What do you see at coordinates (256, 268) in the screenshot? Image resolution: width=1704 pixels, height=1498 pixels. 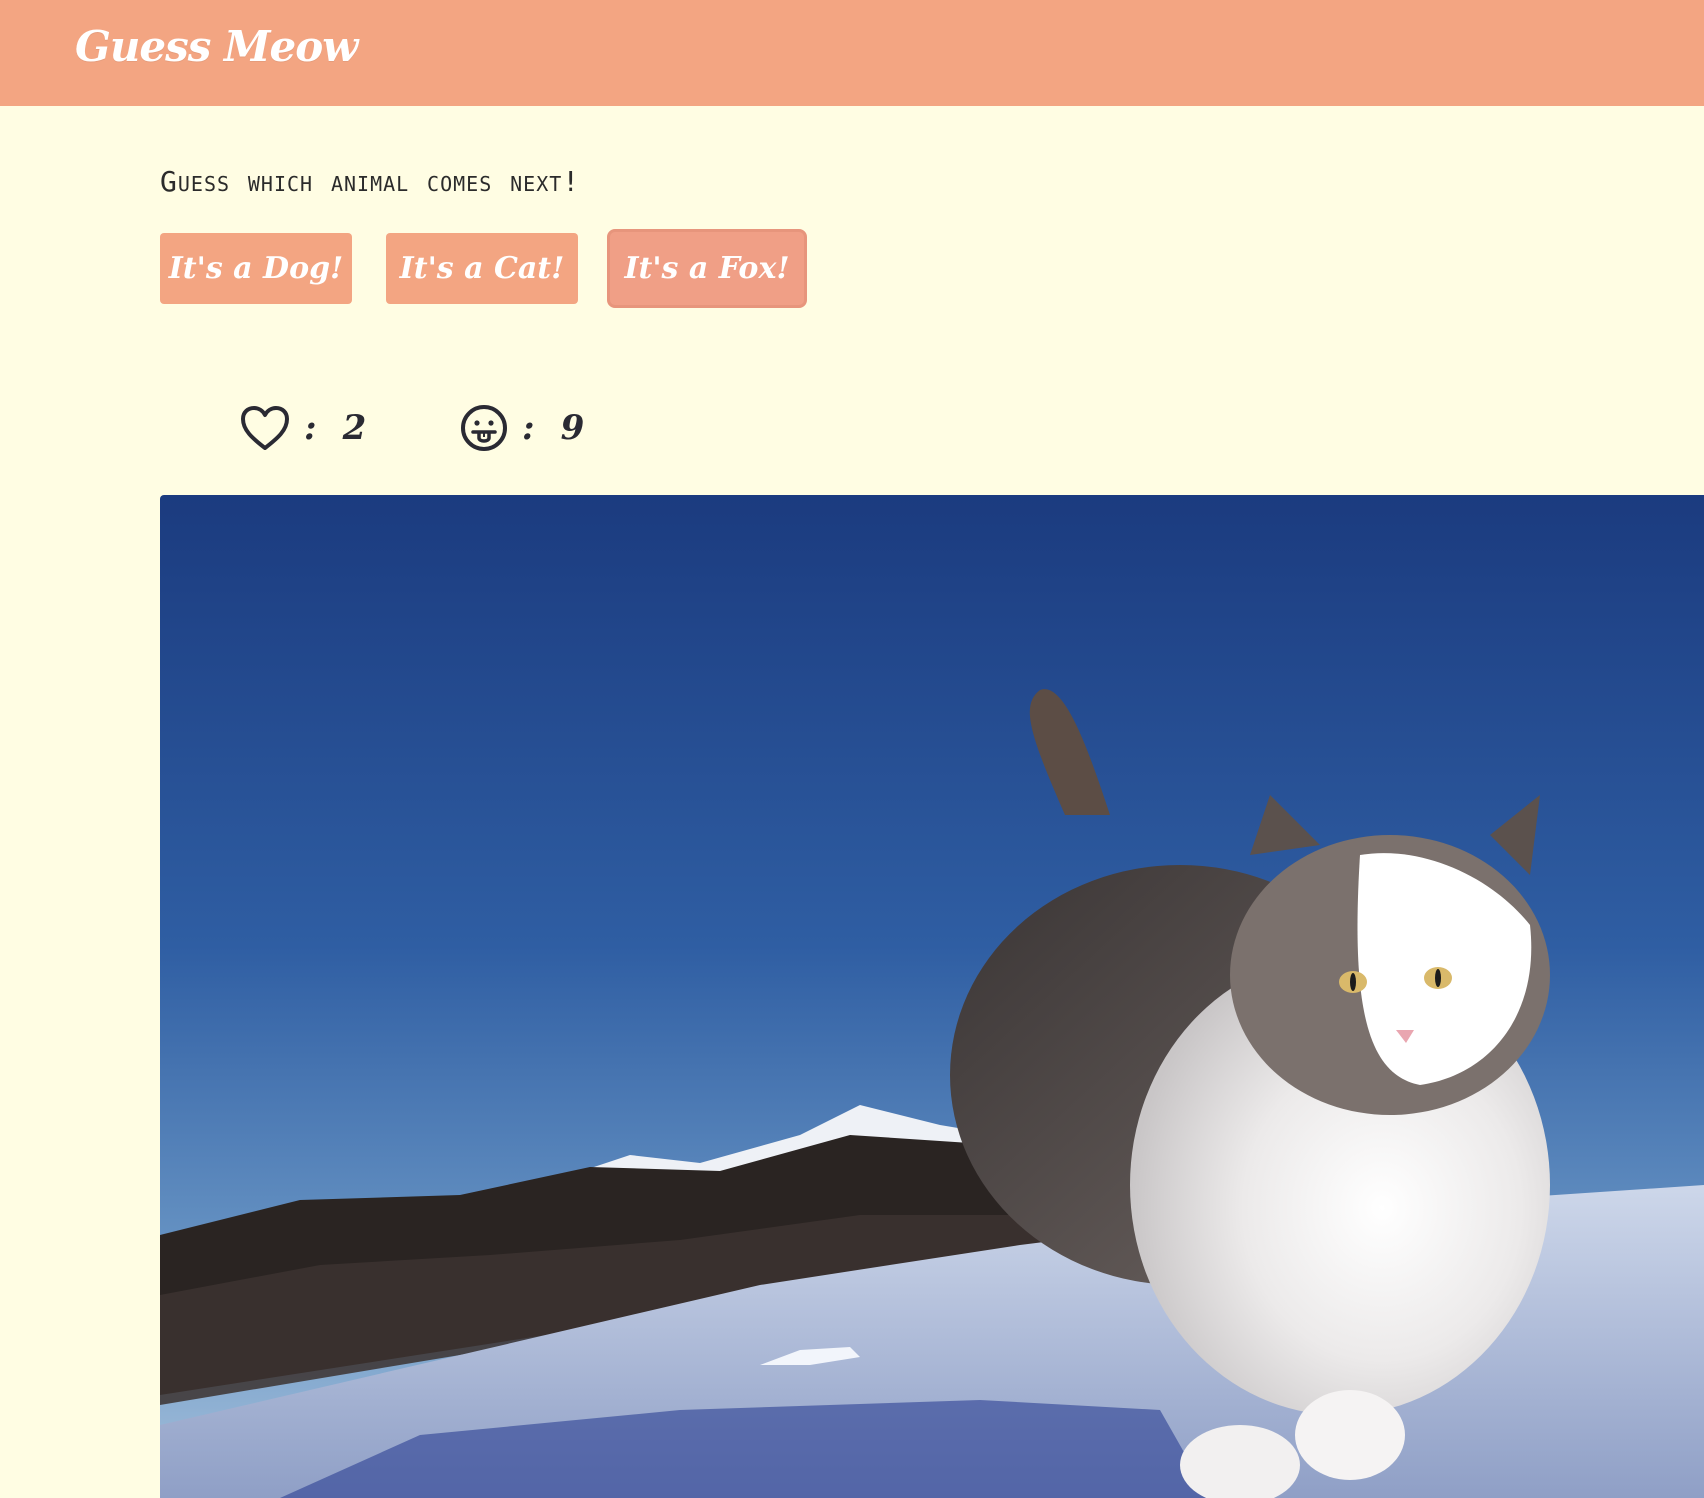 I see `guess-dog-button: It's a Dog!` at bounding box center [256, 268].